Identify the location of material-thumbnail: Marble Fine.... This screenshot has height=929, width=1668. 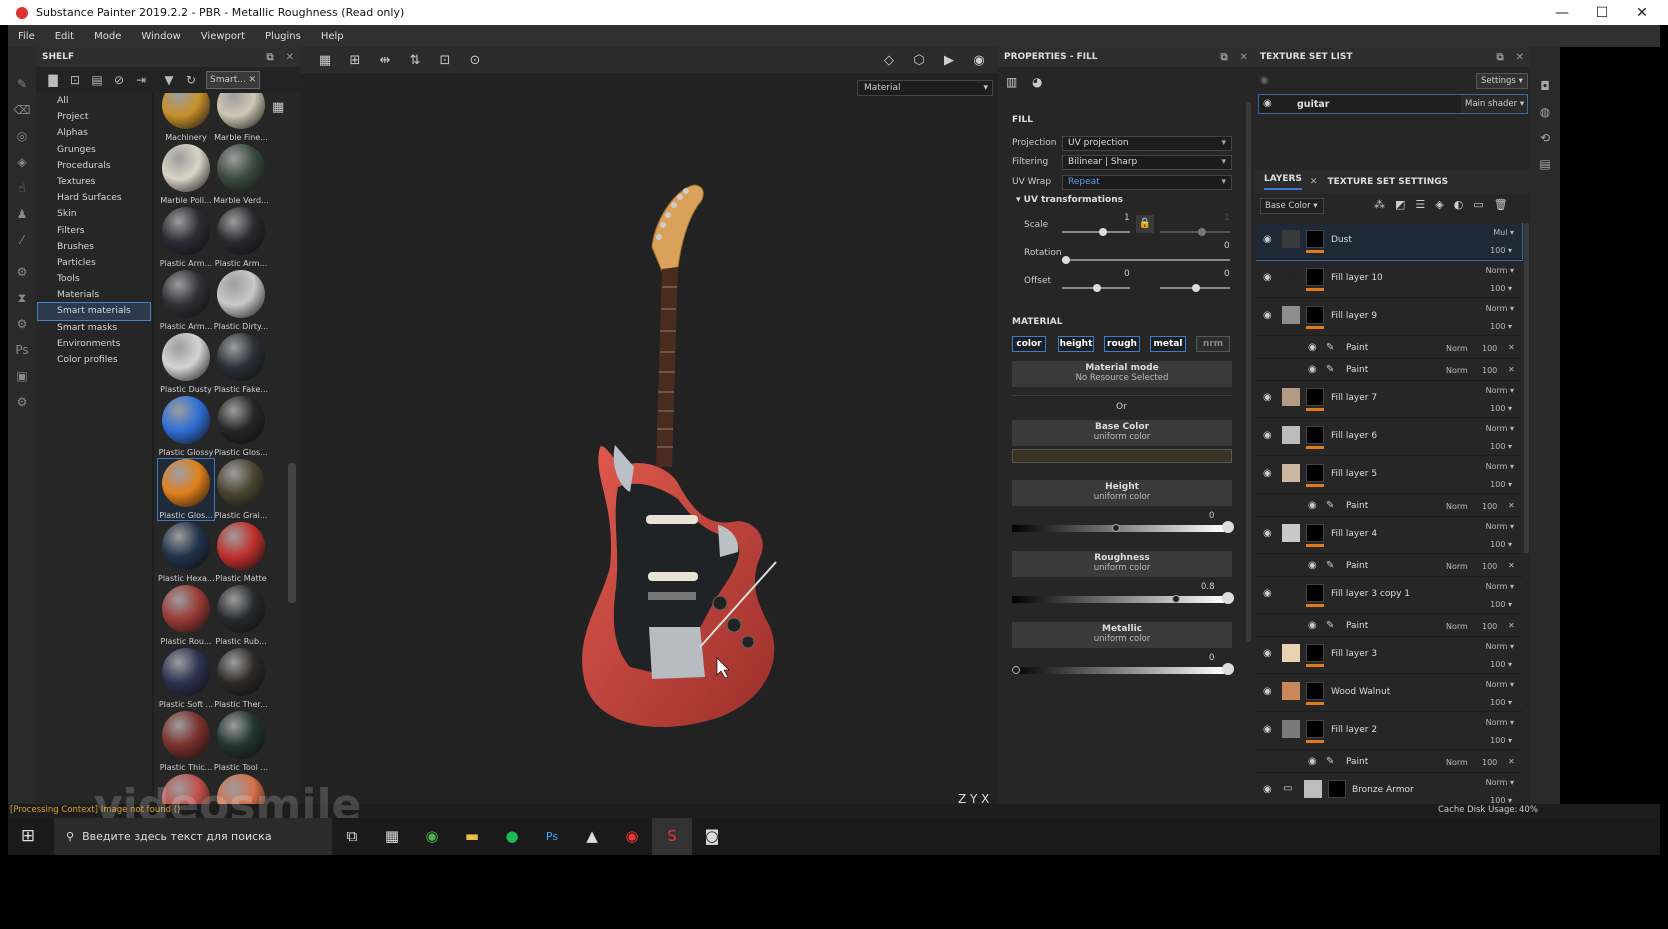
(241, 117).